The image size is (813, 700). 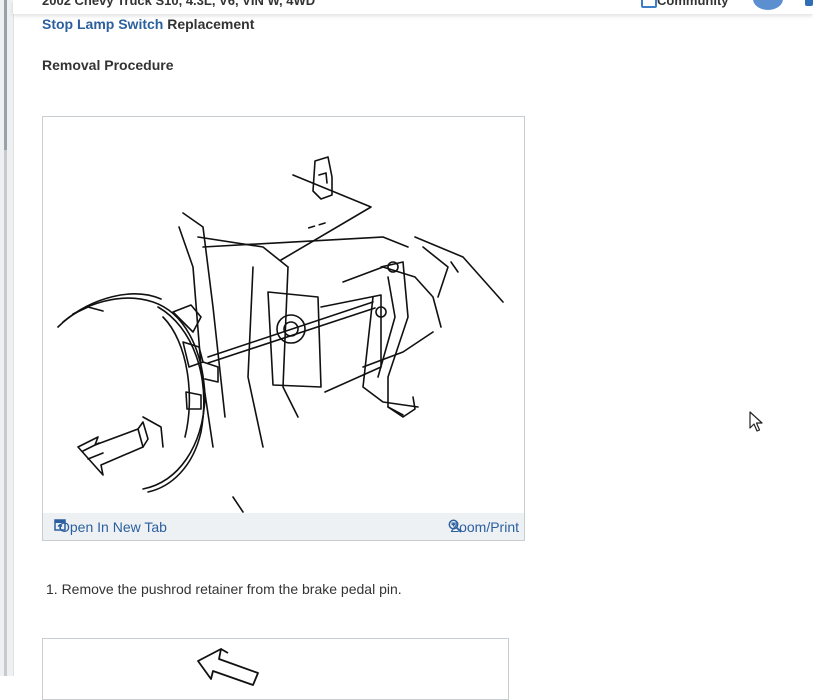 What do you see at coordinates (209, 24) in the screenshot?
I see `breadcrumb-current: Replacement` at bounding box center [209, 24].